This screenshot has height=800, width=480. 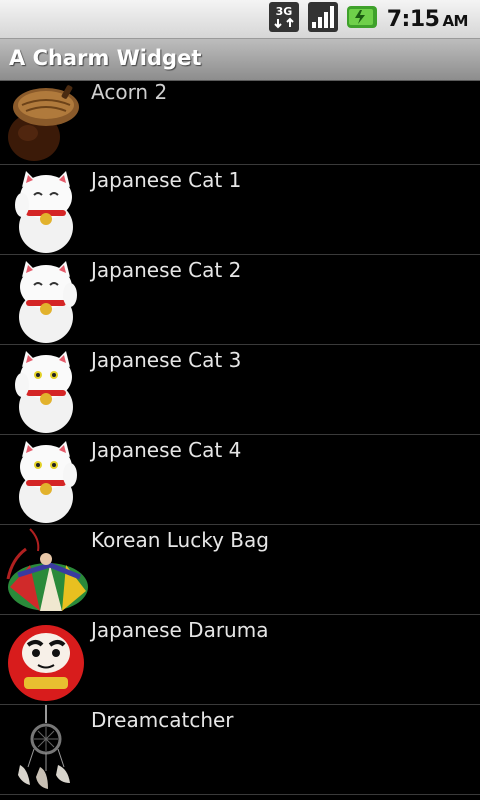 I want to click on svg-text: 3G, so click(x=283, y=11).